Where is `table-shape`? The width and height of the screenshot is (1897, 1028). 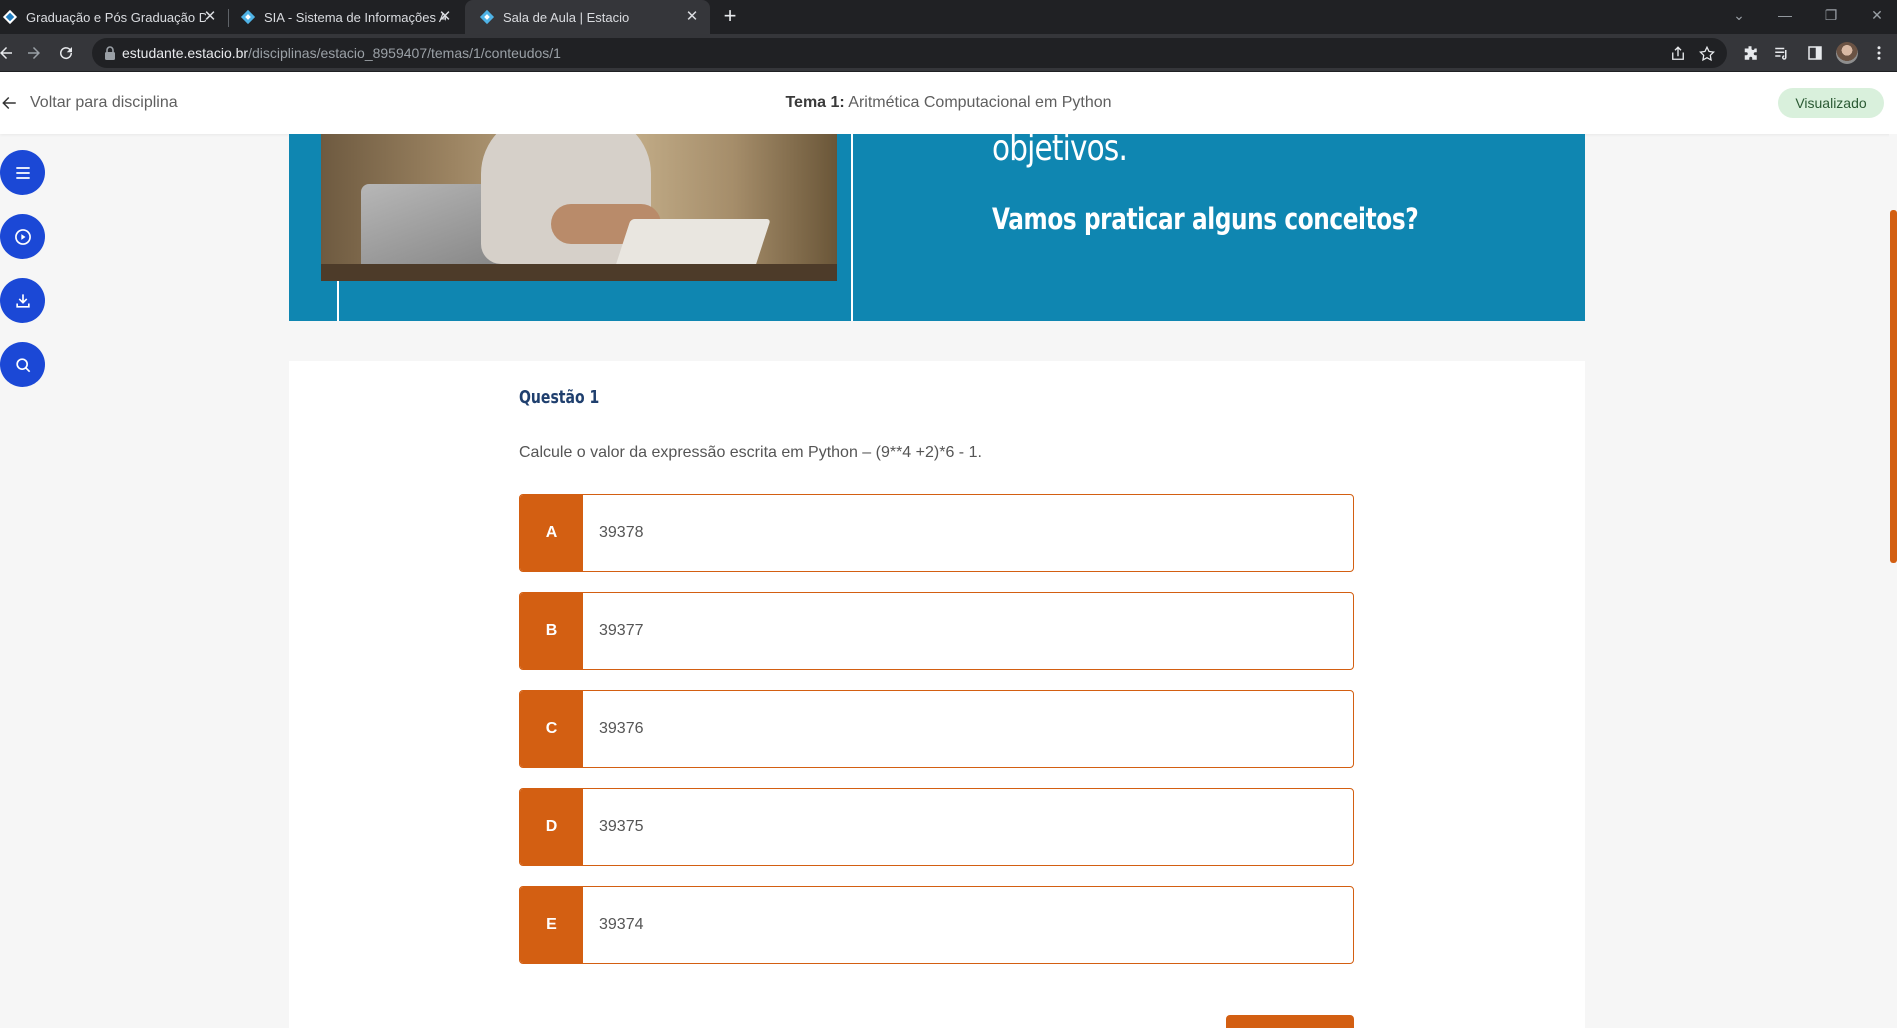
table-shape is located at coordinates (579, 272).